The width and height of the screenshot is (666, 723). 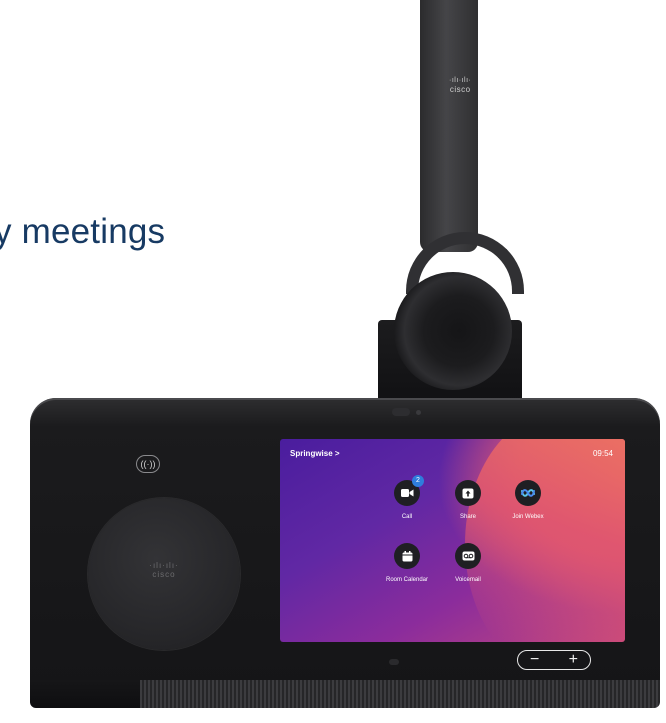 I want to click on headset-earcup, so click(x=453, y=331).